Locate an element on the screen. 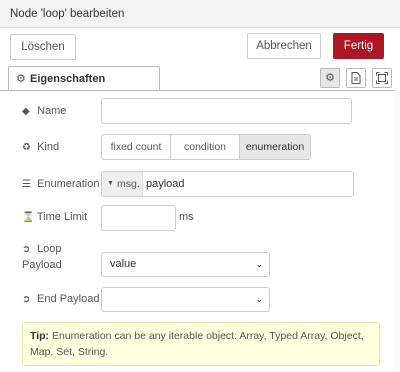  list-icon: ☰ is located at coordinates (26, 184).